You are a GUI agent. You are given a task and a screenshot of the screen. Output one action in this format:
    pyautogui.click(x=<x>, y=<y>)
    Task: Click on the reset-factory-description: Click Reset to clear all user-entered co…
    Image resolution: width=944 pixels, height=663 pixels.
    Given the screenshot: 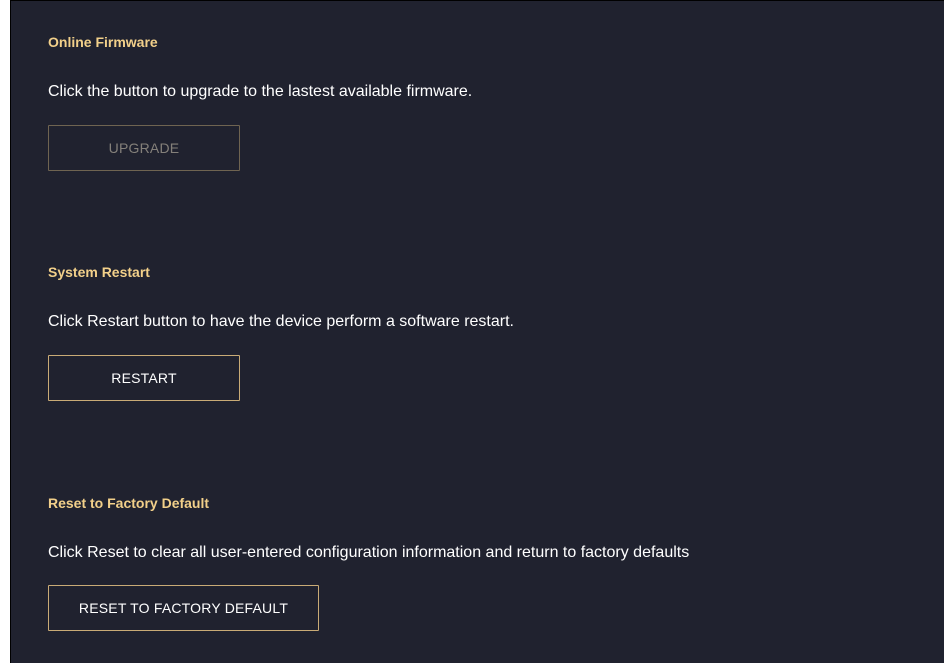 What is the action you would take?
    pyautogui.click(x=369, y=552)
    